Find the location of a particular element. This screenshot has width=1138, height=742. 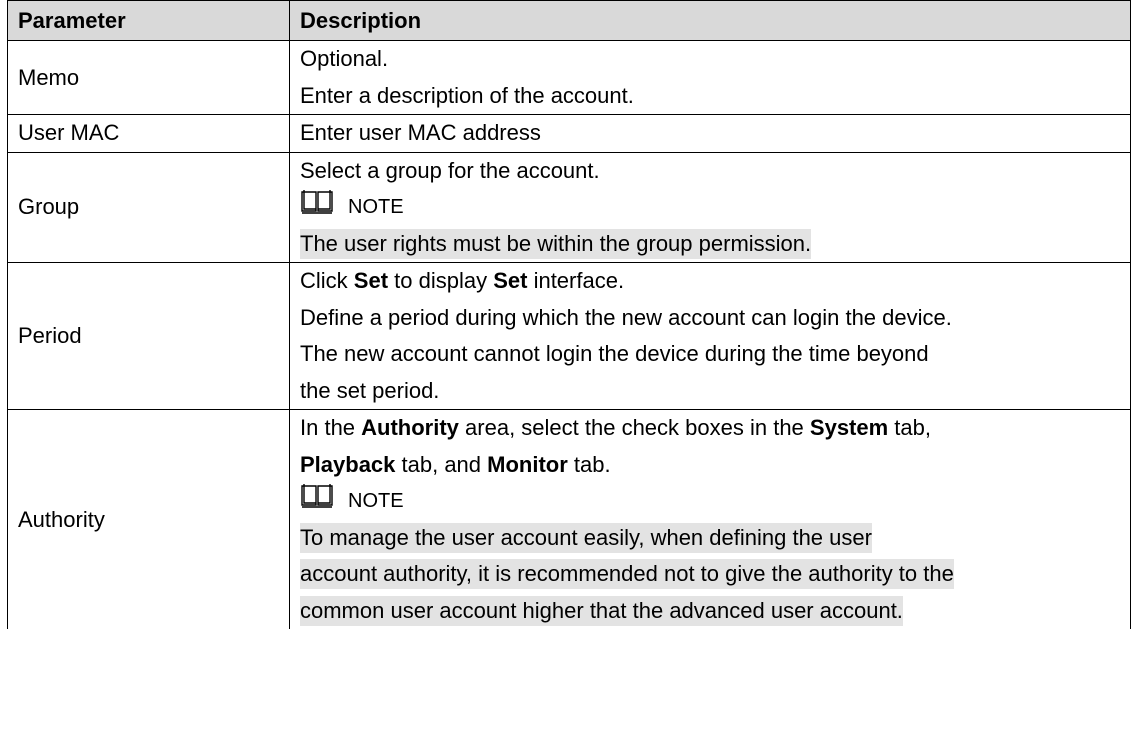

header-row: Parameter Description is located at coordinates (569, 20).